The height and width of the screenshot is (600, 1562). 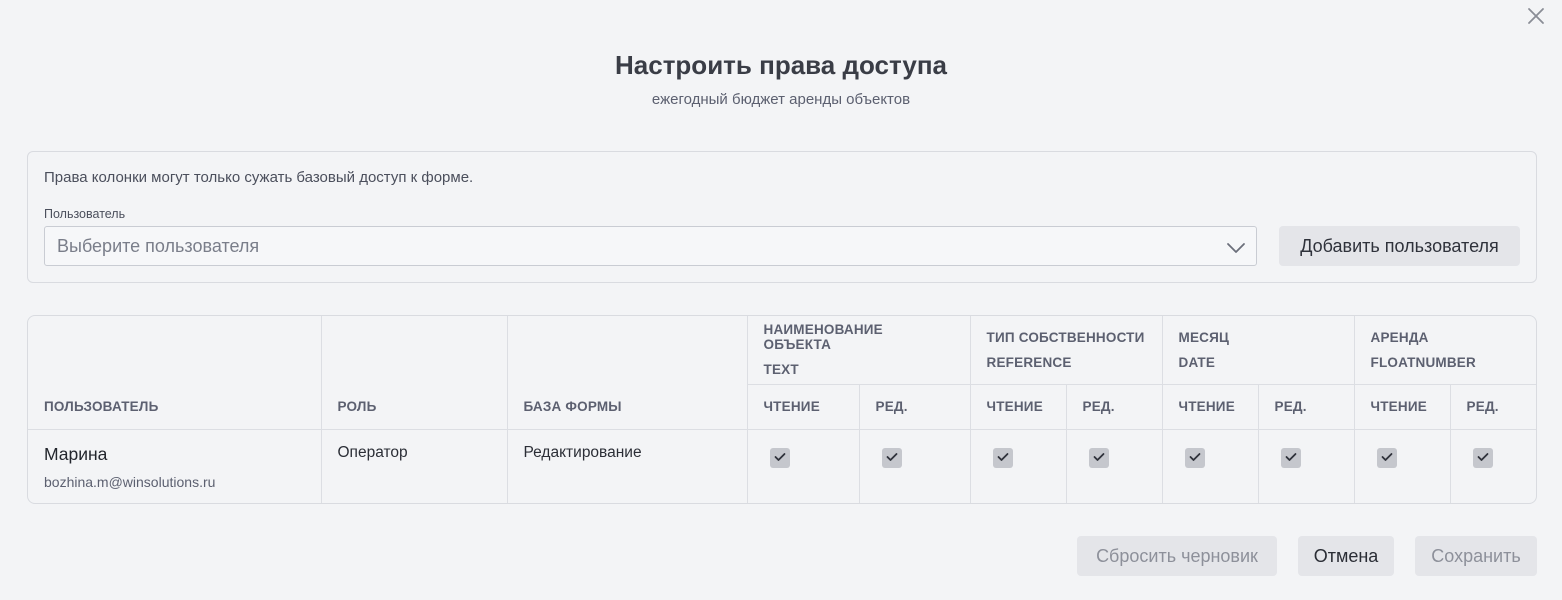 What do you see at coordinates (781, 99) in the screenshot?
I see `dialog-subtitle: ежегодный бюджет аренды объектов` at bounding box center [781, 99].